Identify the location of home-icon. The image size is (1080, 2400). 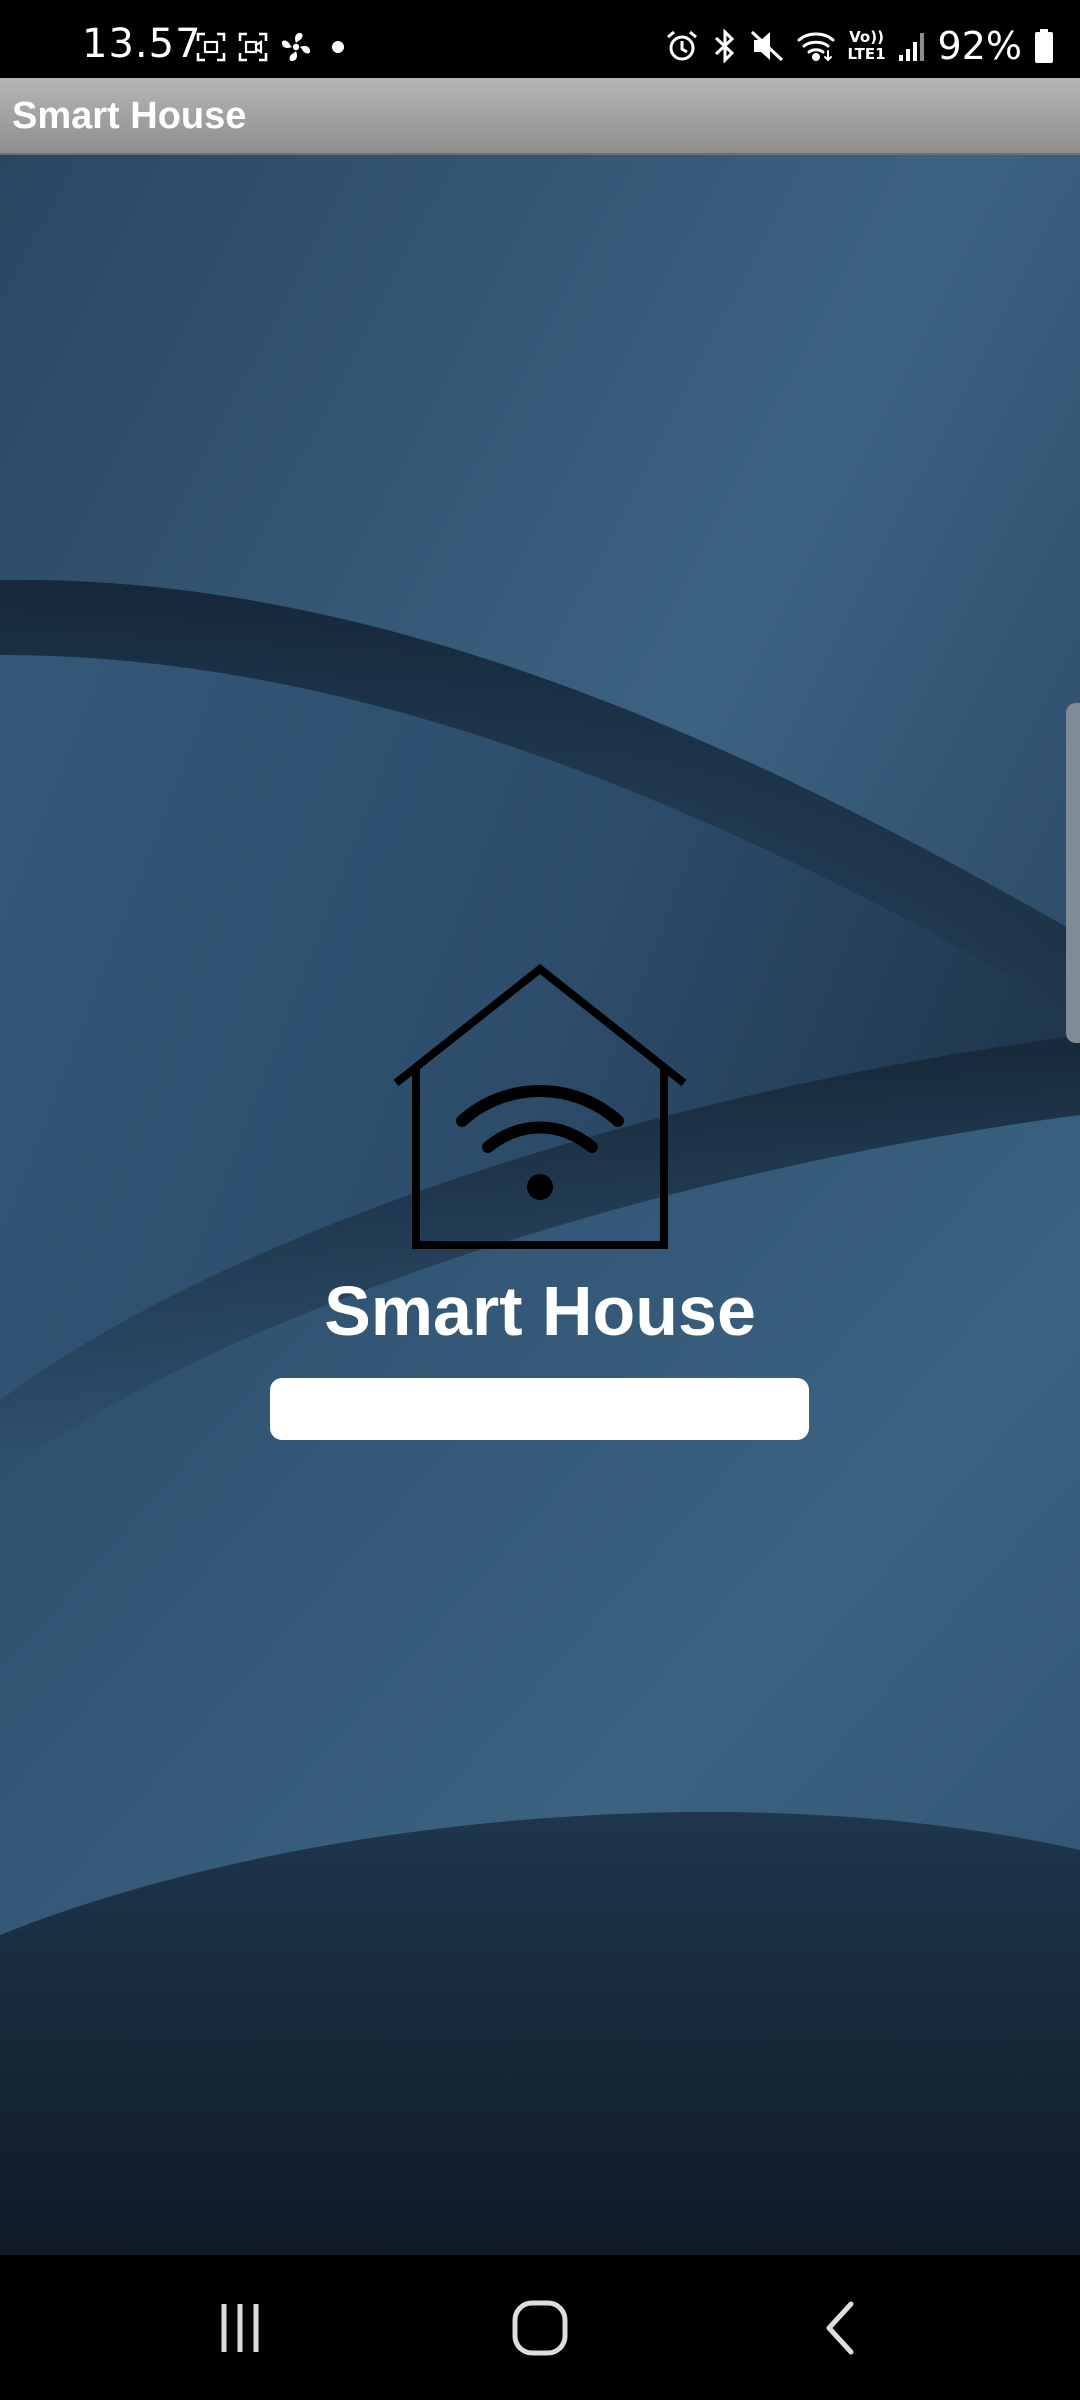
(540, 2327).